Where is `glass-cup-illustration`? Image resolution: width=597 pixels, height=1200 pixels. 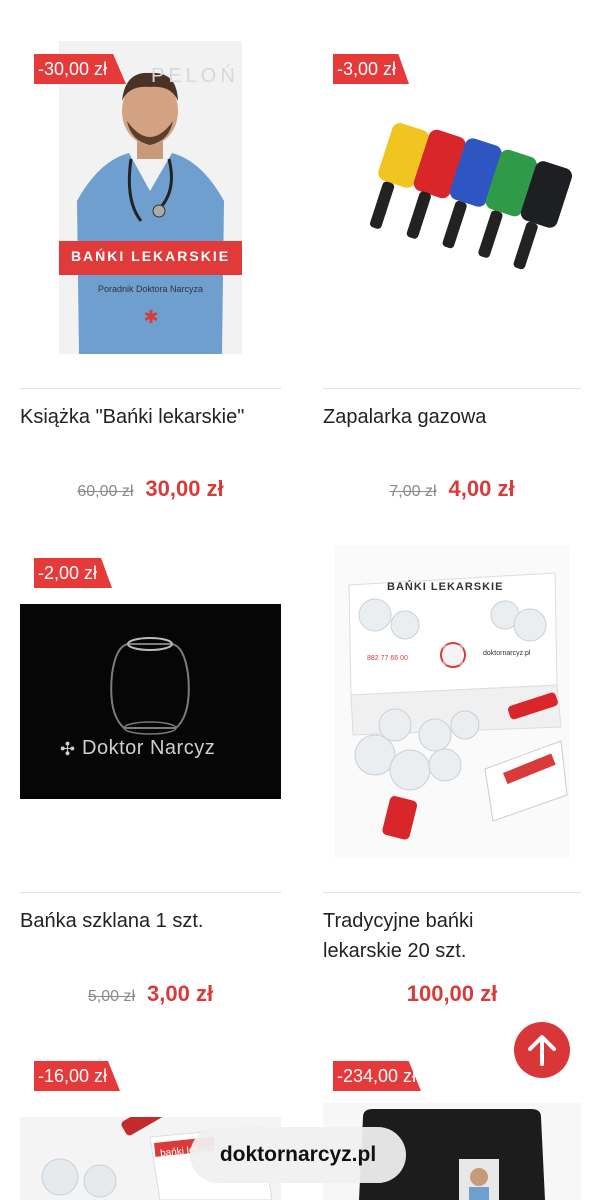 glass-cup-illustration is located at coordinates (150, 701).